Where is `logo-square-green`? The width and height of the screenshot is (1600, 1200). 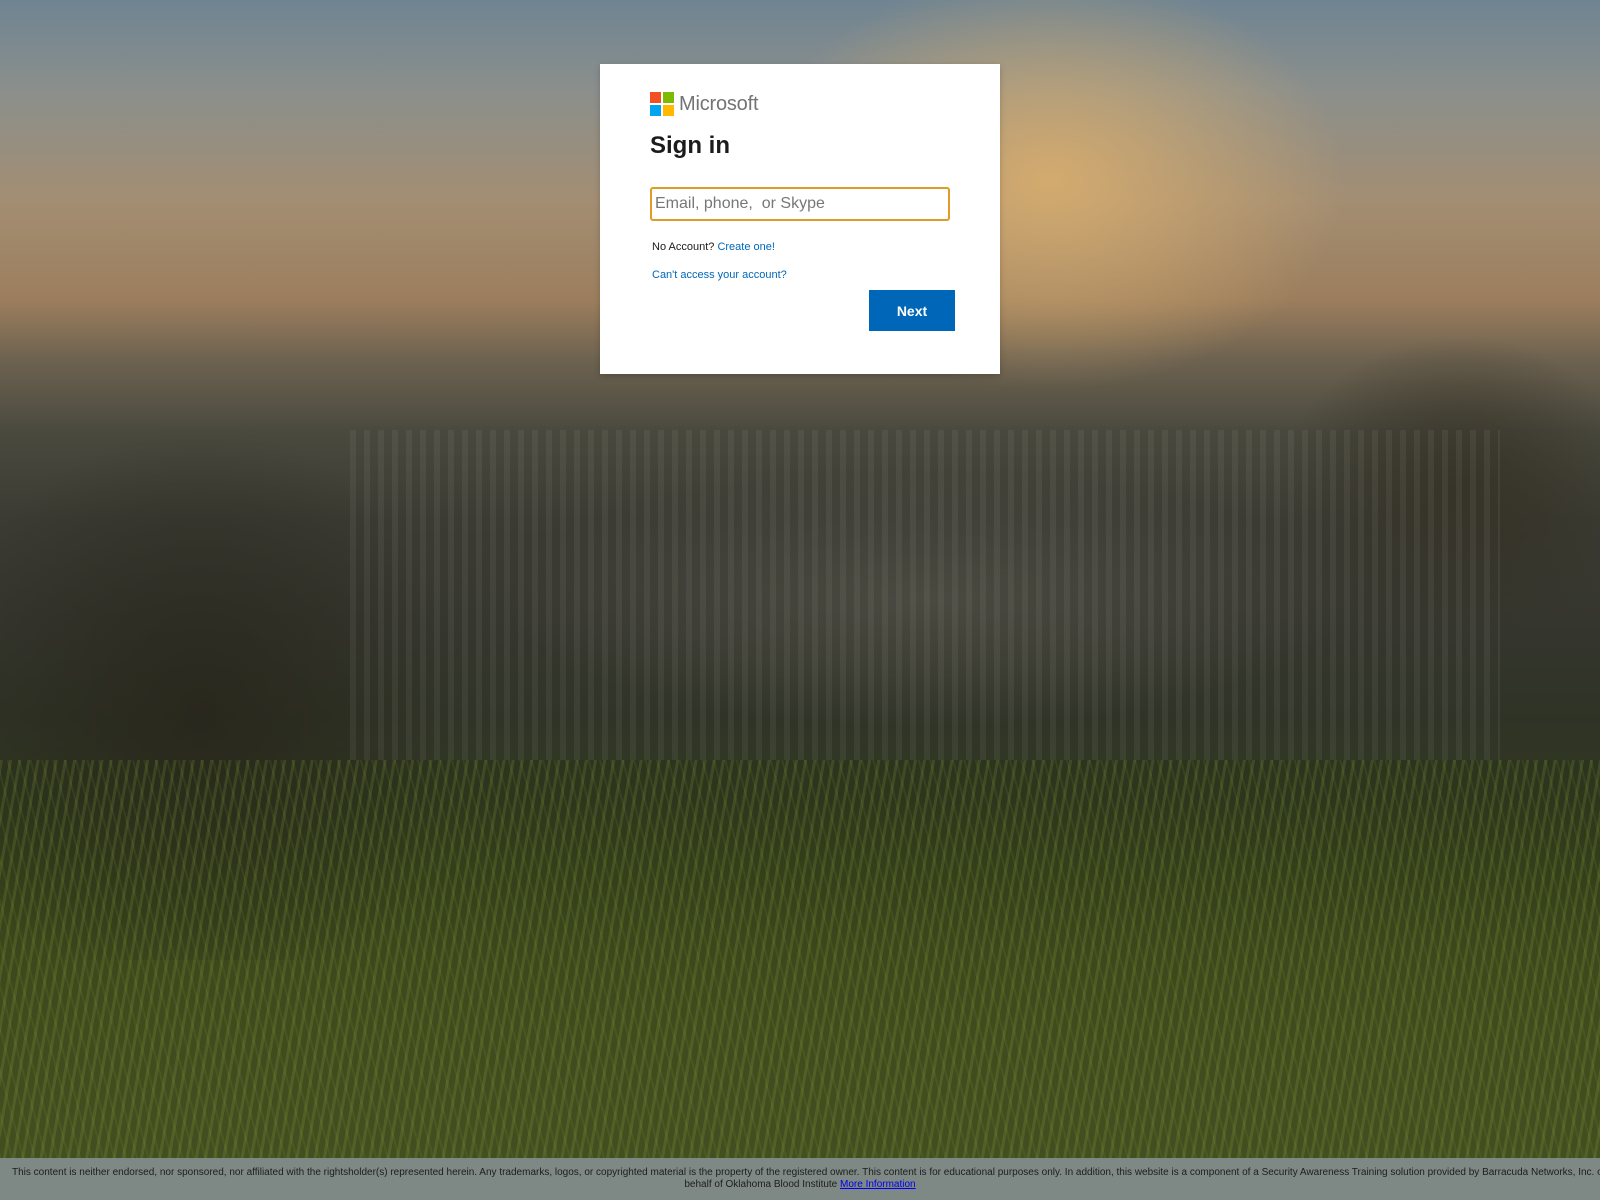
logo-square-green is located at coordinates (668, 97).